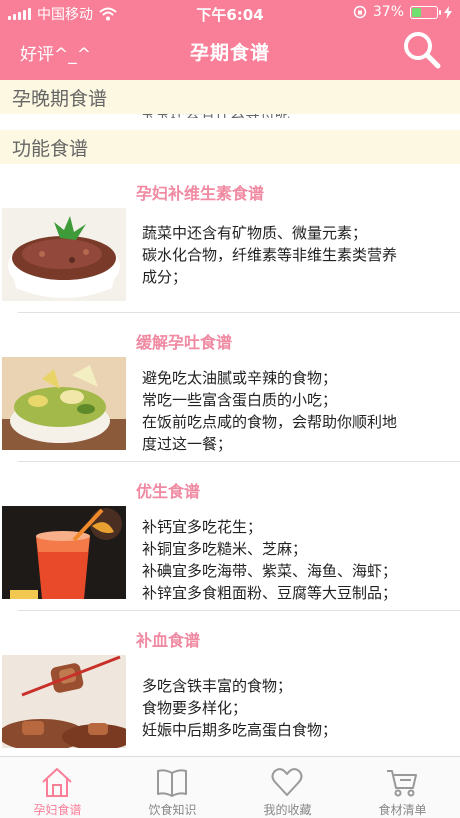 Image resolution: width=460 pixels, height=818 pixels. Describe the element at coordinates (230, 97) in the screenshot. I see `section-header-late-pregnancy: 孕晚期食谱` at that location.